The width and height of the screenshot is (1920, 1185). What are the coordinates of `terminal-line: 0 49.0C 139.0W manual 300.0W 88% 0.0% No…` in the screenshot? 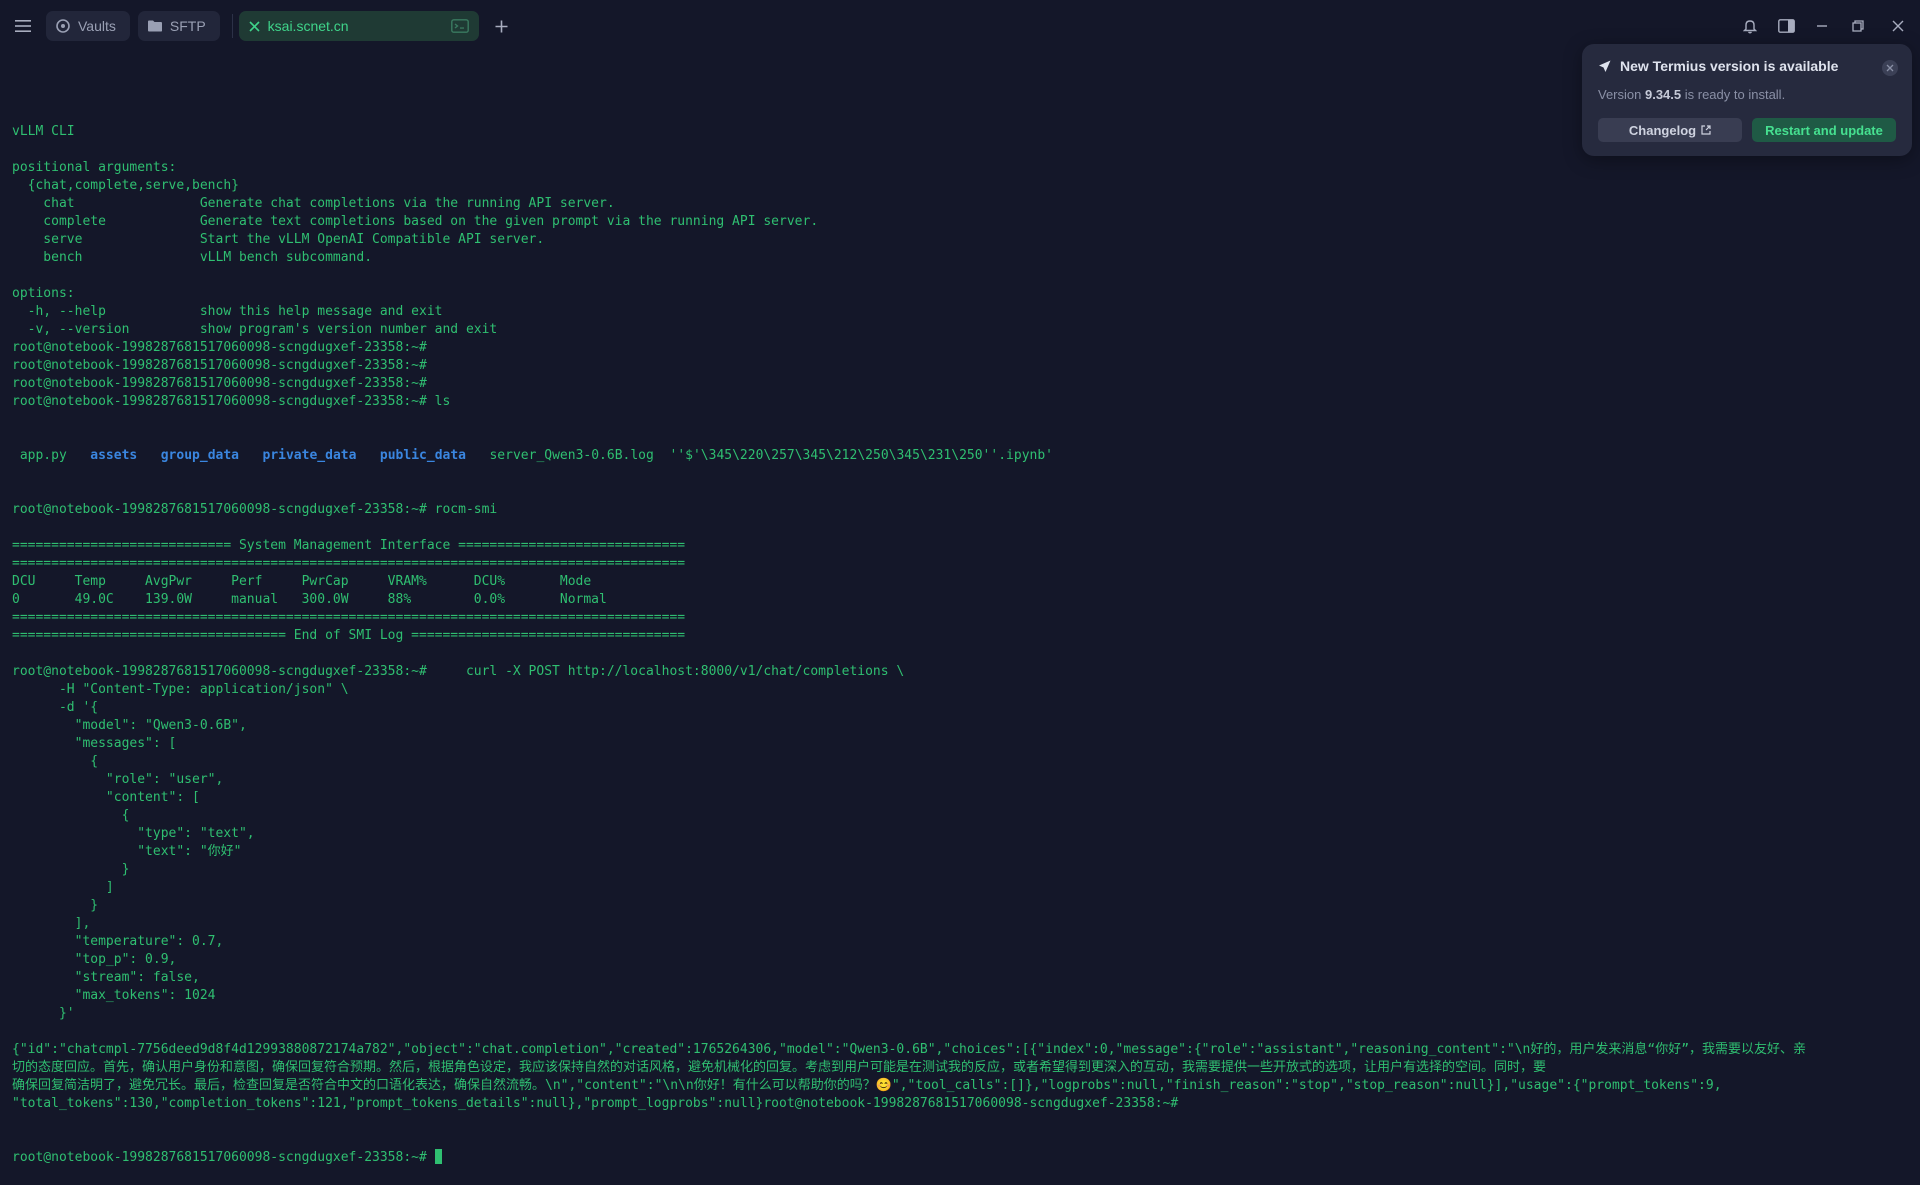 It's located at (309, 599).